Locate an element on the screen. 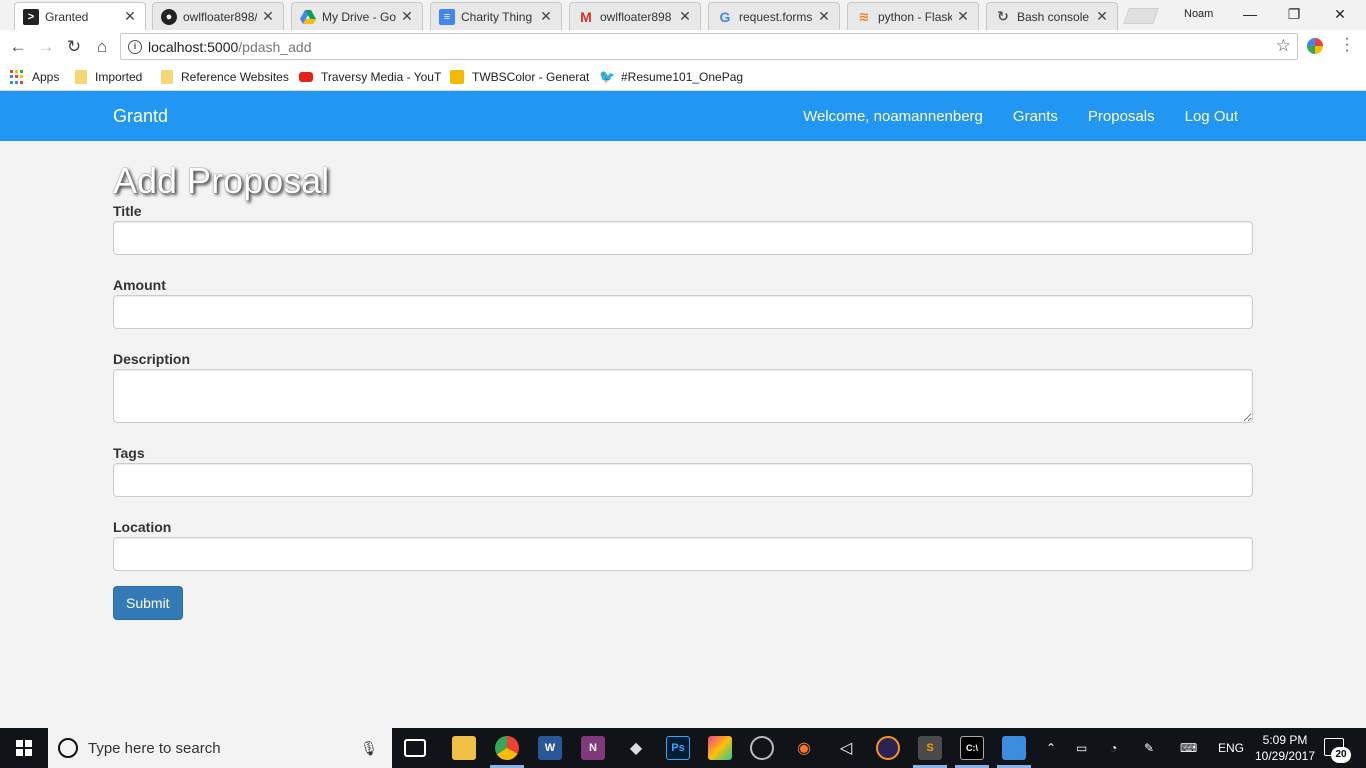 The width and height of the screenshot is (1366, 768). tab-title: Bash console is located at coordinates (1053, 16).